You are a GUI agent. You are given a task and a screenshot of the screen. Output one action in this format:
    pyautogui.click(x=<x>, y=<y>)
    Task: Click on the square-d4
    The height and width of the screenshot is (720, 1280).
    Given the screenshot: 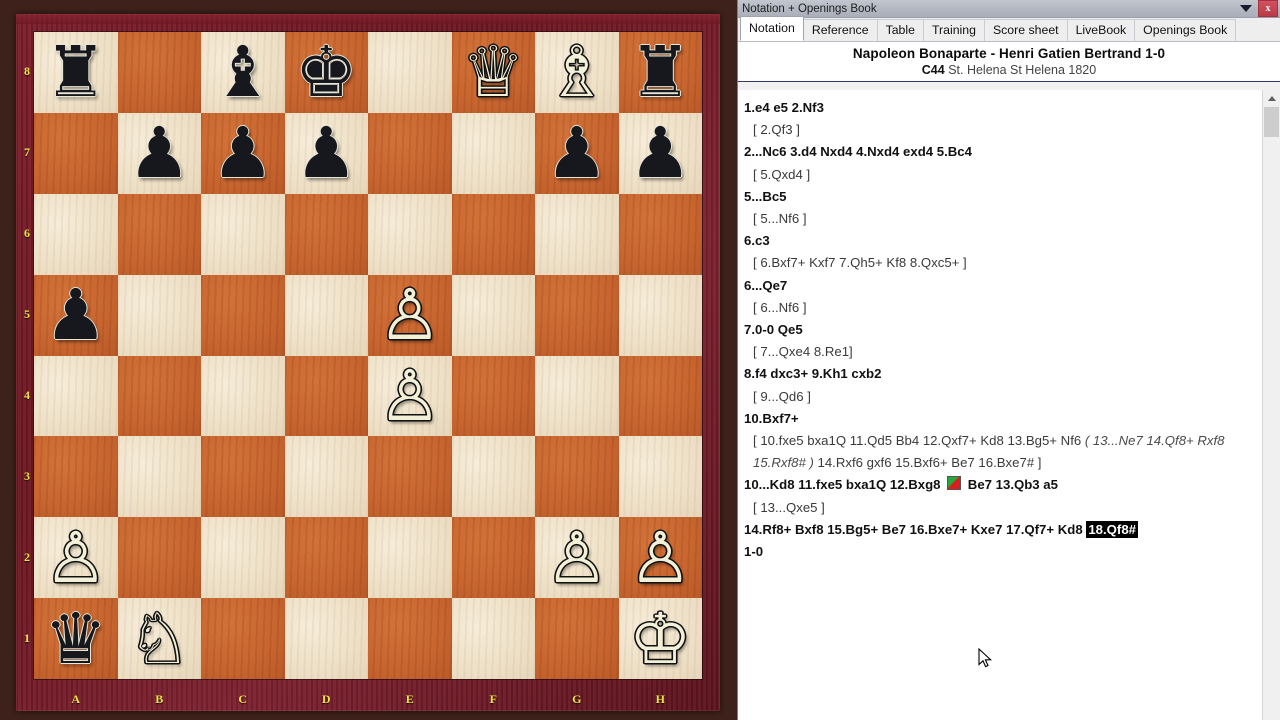 What is the action you would take?
    pyautogui.click(x=326, y=396)
    